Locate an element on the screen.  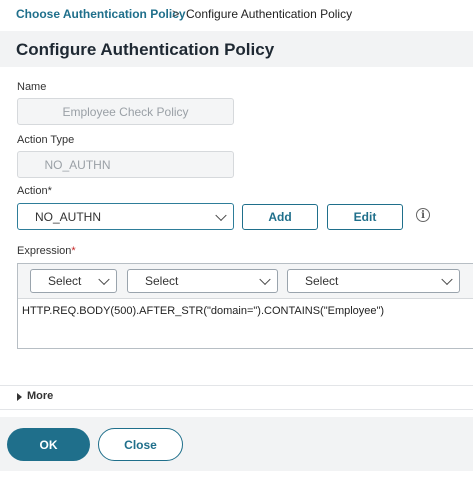
action-type-label: Action Type is located at coordinates (46, 140).